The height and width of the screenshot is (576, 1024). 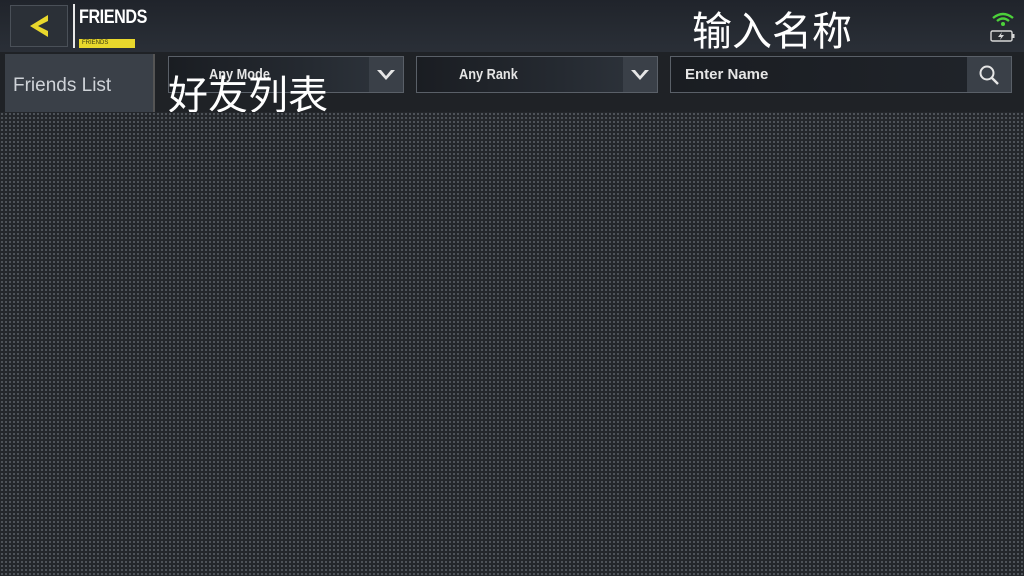 I want to click on search-icon, so click(x=989, y=75).